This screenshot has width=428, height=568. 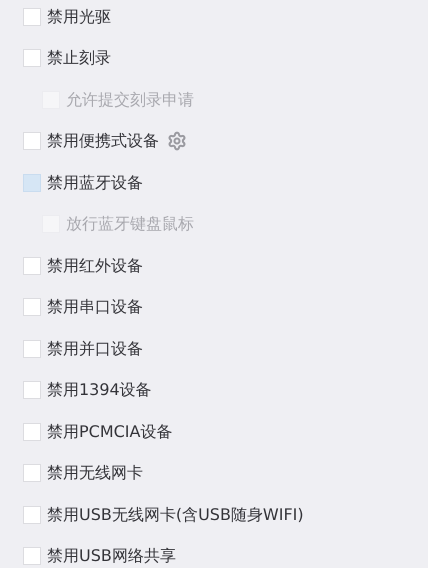 What do you see at coordinates (79, 58) in the screenshot?
I see `option-label: 禁止刻录` at bounding box center [79, 58].